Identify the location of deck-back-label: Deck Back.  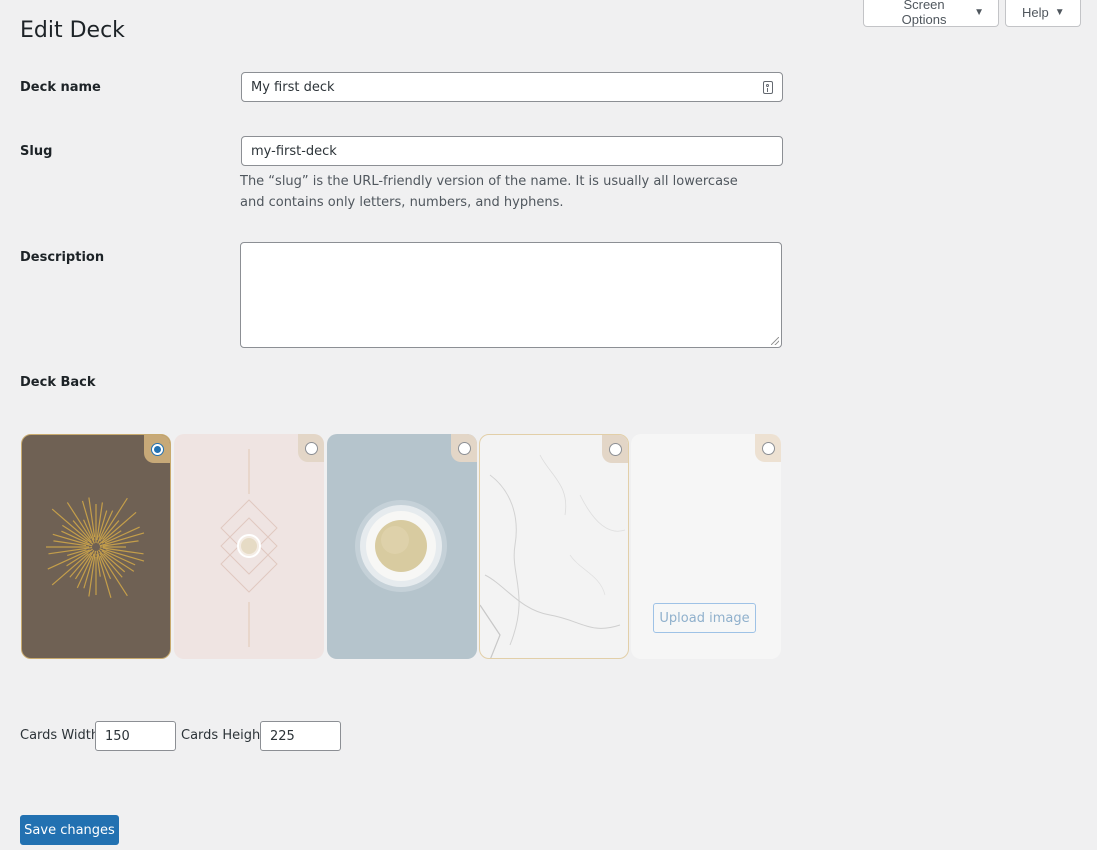
(58, 382).